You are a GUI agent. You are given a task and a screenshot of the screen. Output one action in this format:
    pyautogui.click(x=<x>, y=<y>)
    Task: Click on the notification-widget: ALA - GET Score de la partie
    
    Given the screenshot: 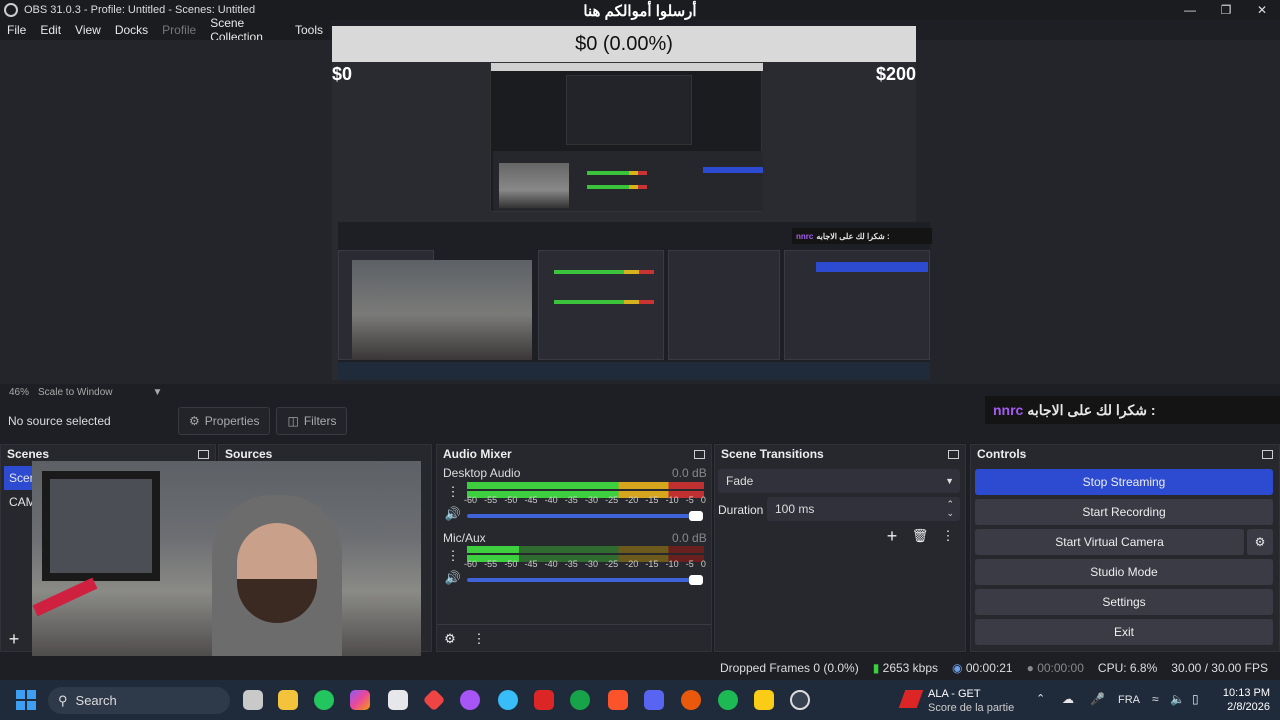 What is the action you would take?
    pyautogui.click(x=971, y=701)
    